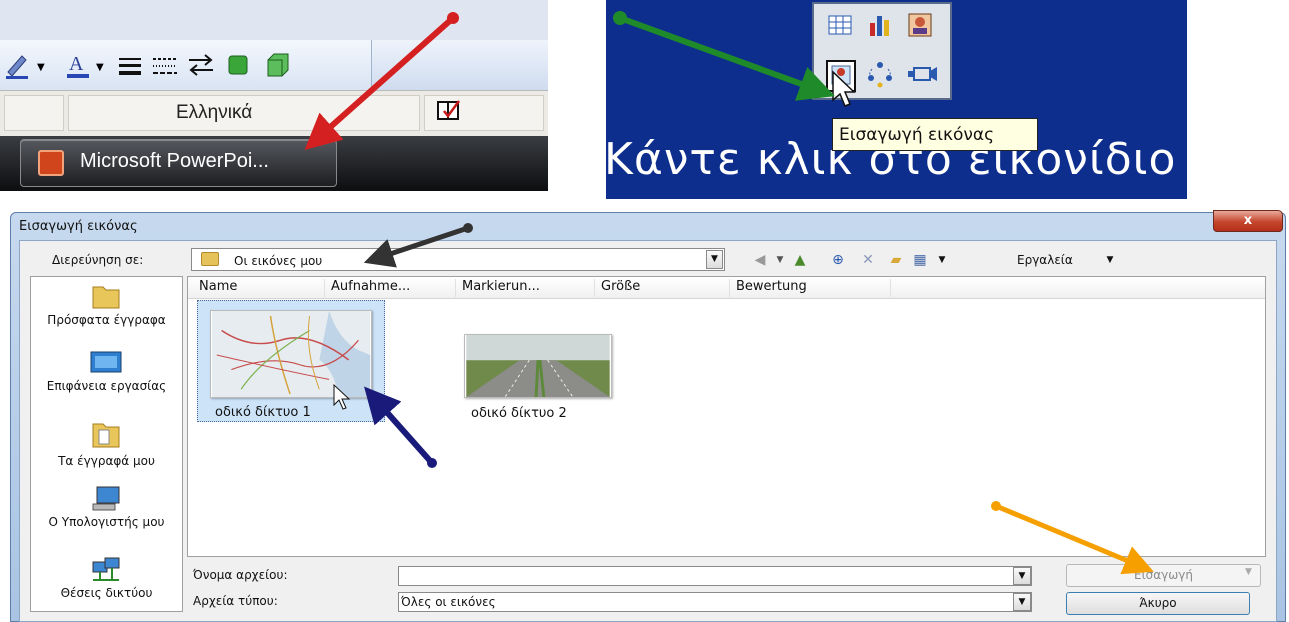  What do you see at coordinates (106, 363) in the screenshot?
I see `desktop-icon` at bounding box center [106, 363].